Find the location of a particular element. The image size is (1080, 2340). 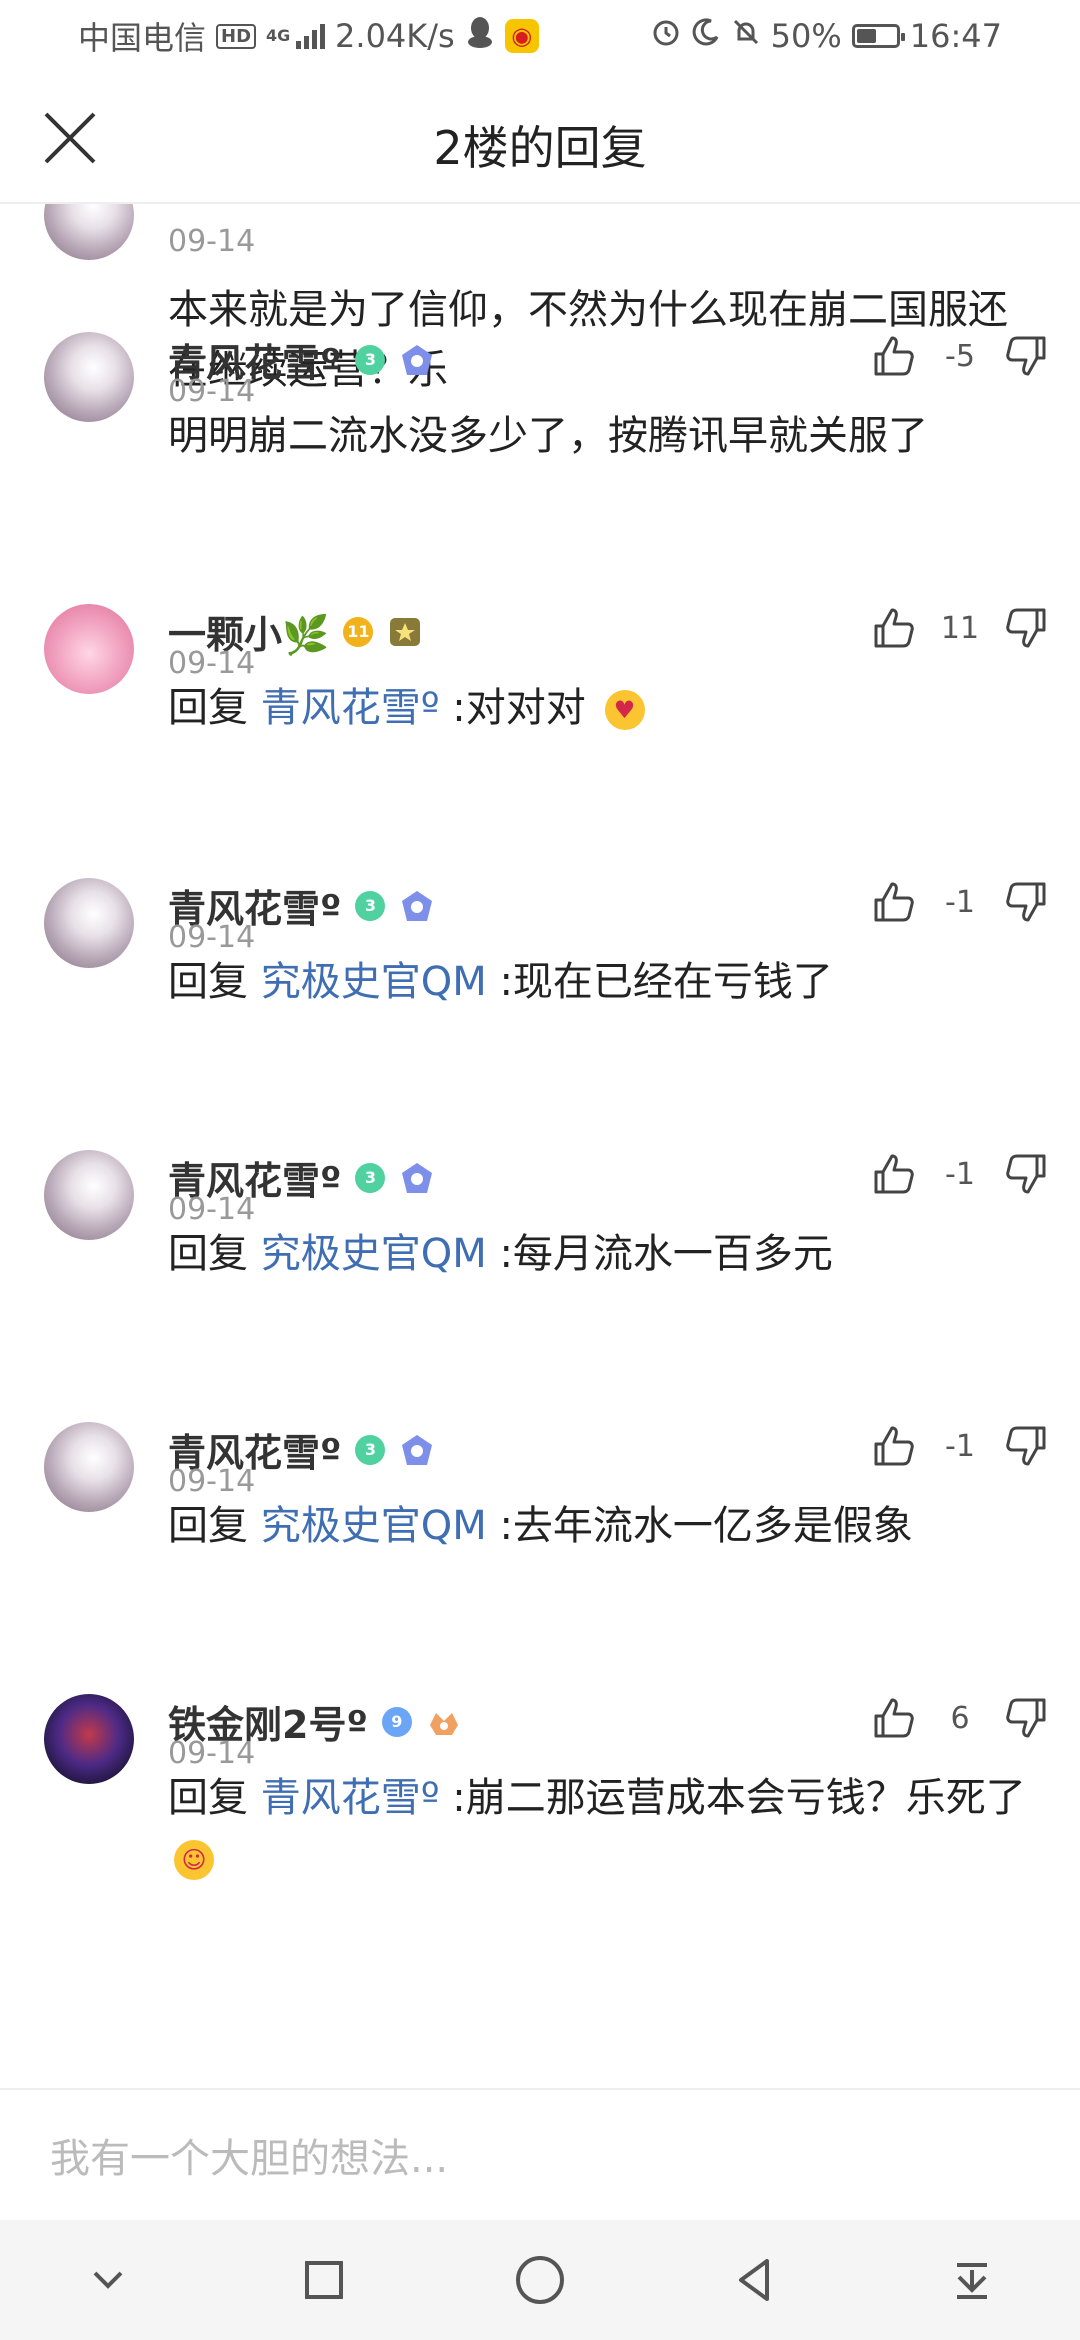

square-icon is located at coordinates (324, 2280).